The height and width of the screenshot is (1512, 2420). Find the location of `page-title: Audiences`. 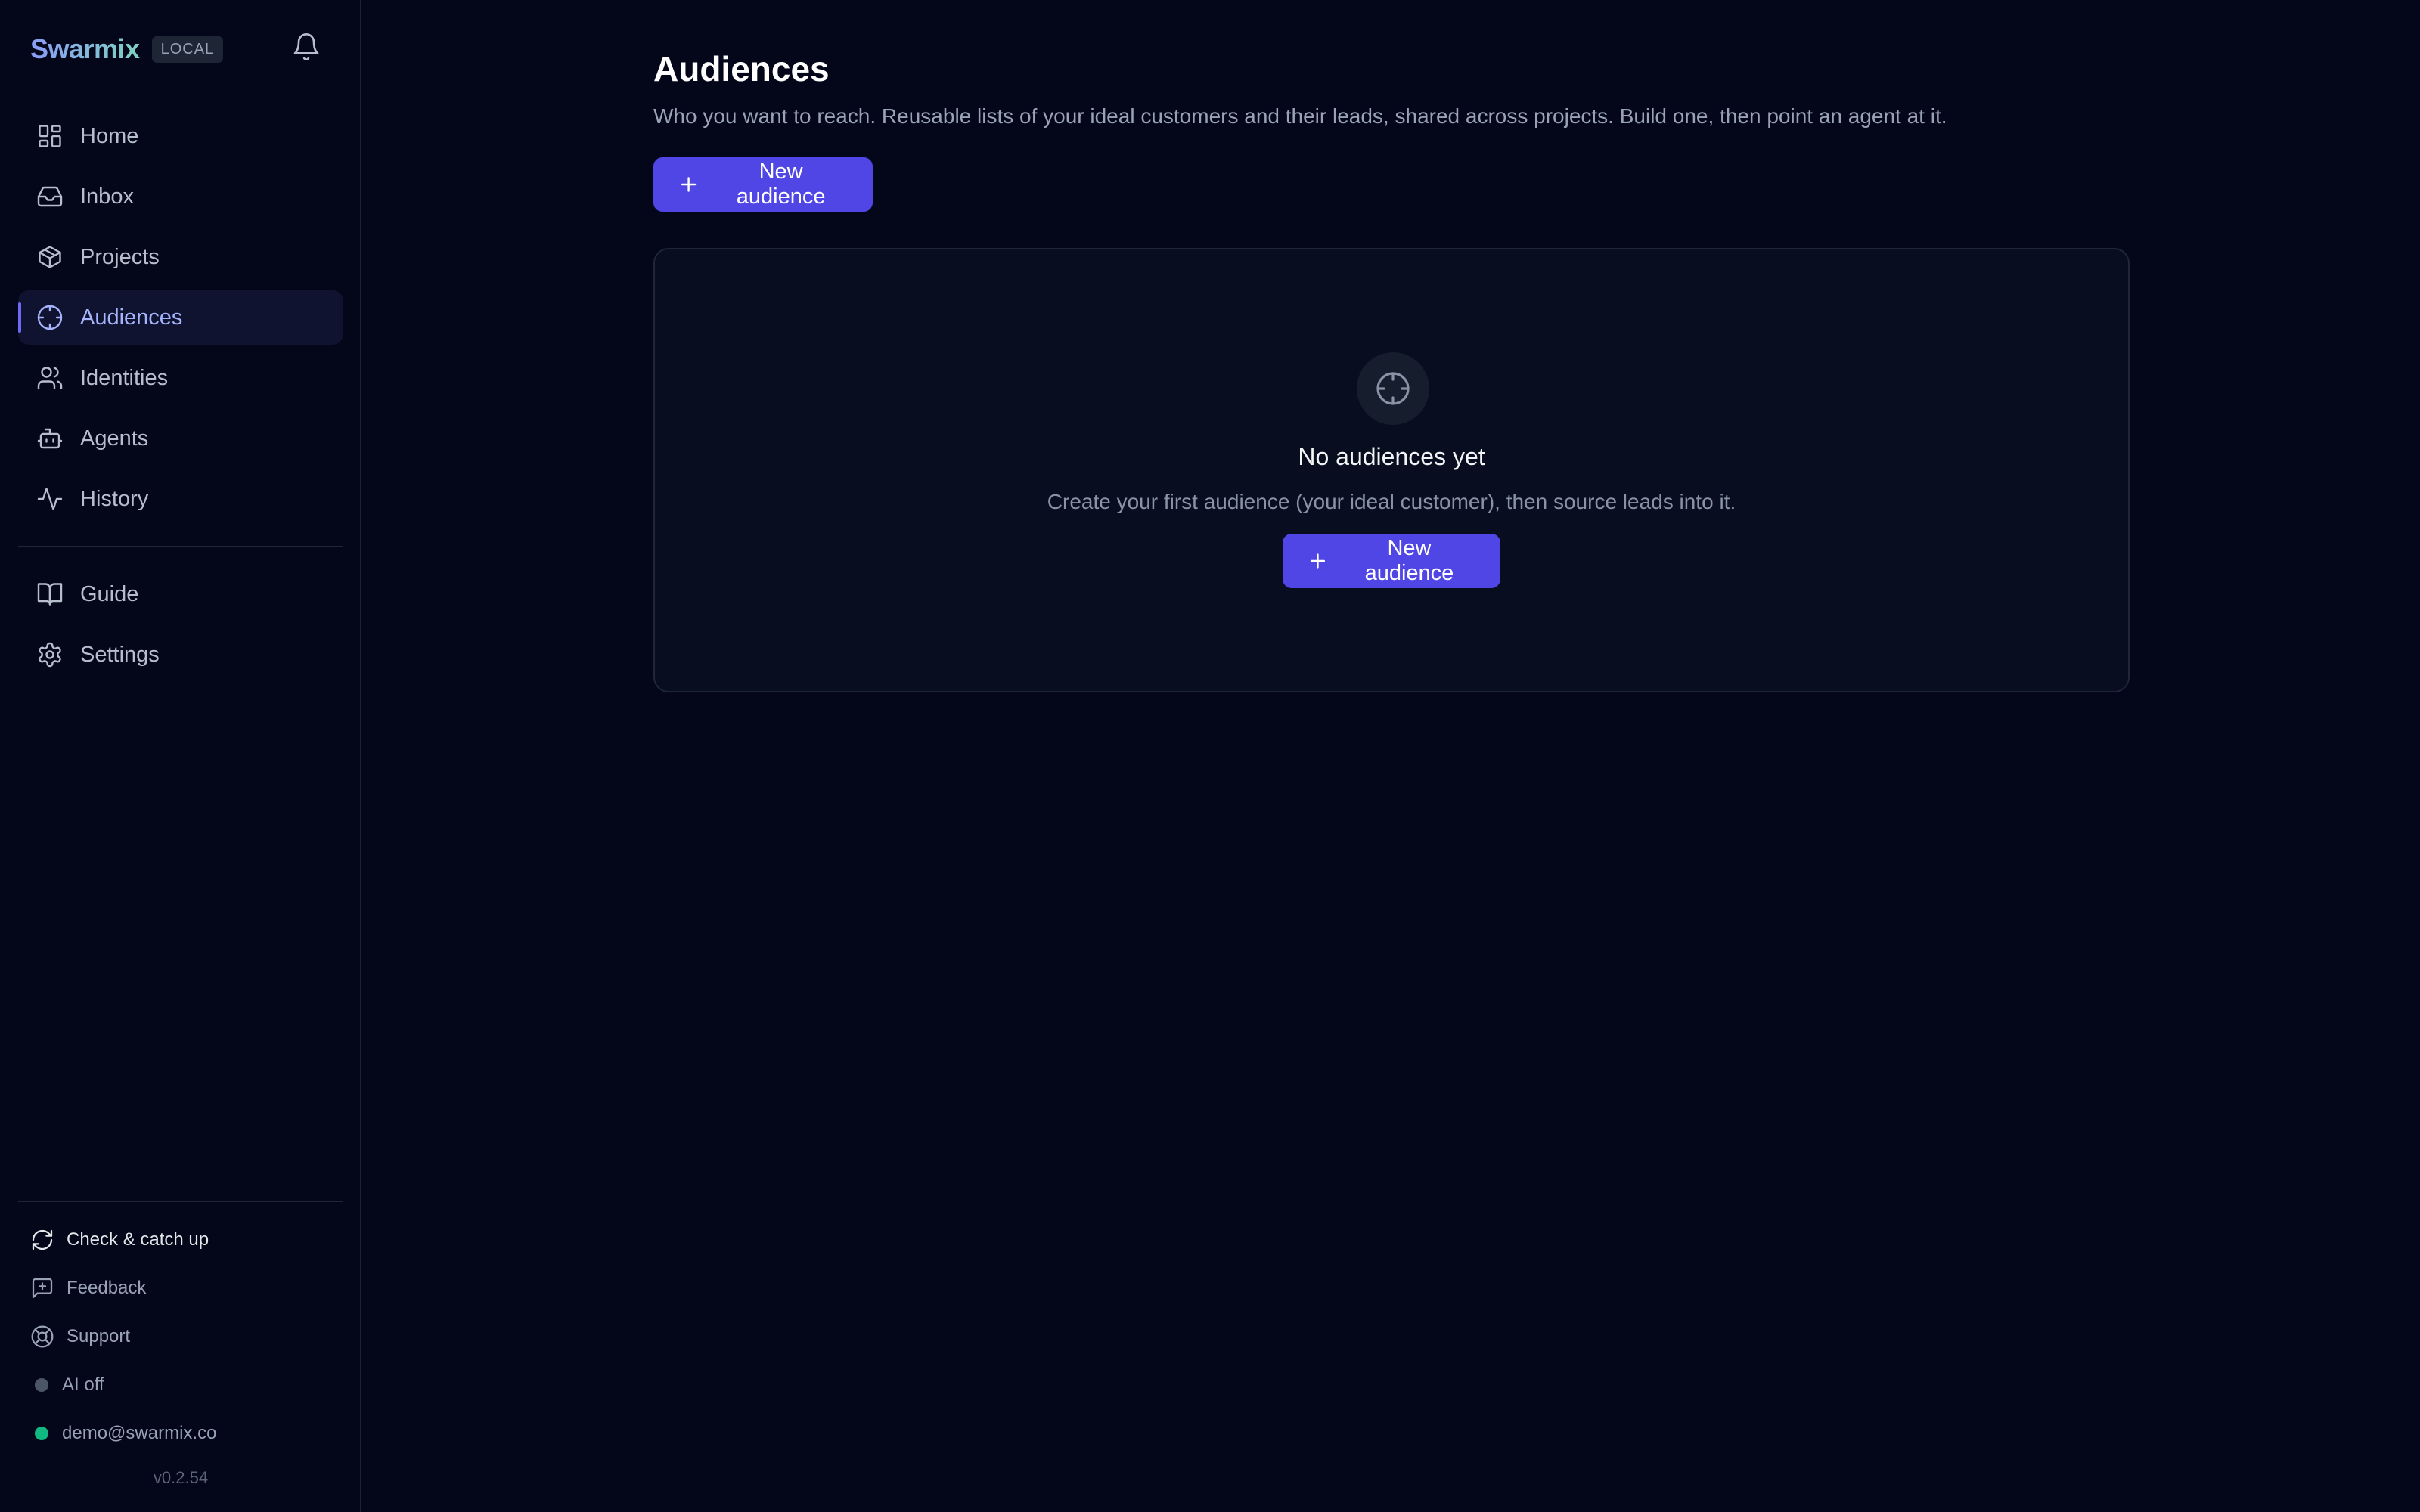

page-title: Audiences is located at coordinates (741, 68).